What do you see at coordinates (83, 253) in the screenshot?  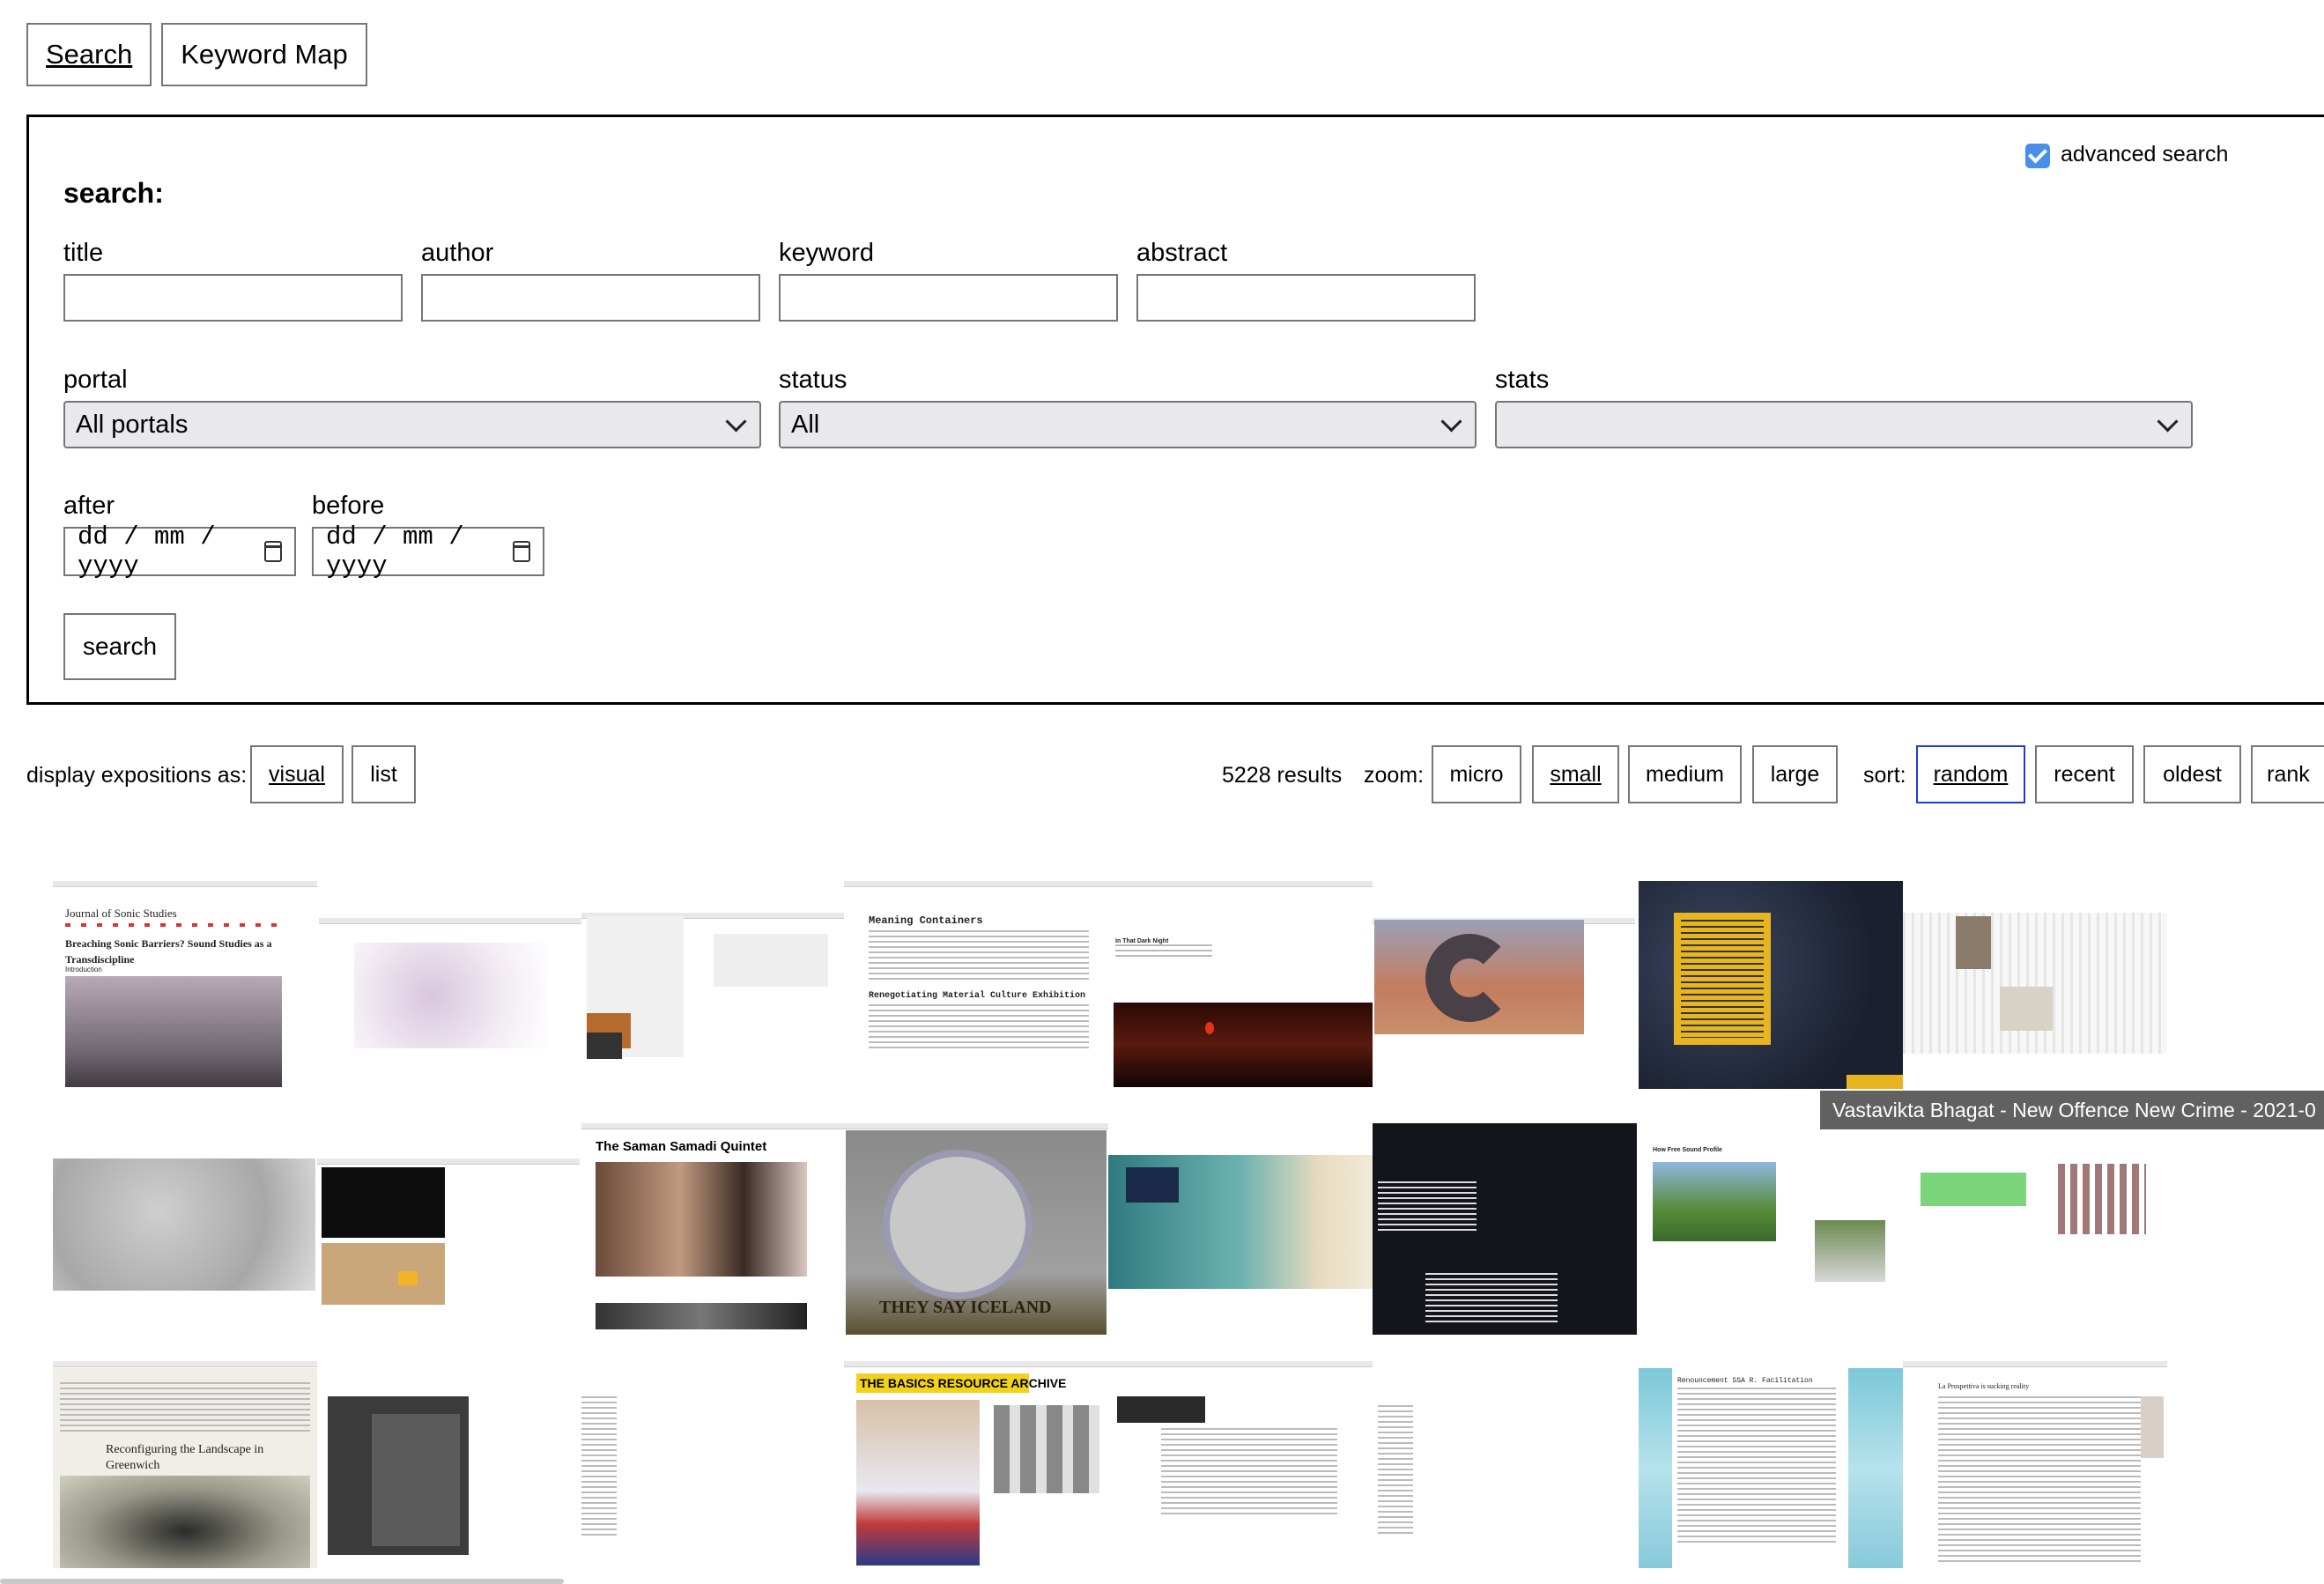 I see `title-label: title` at bounding box center [83, 253].